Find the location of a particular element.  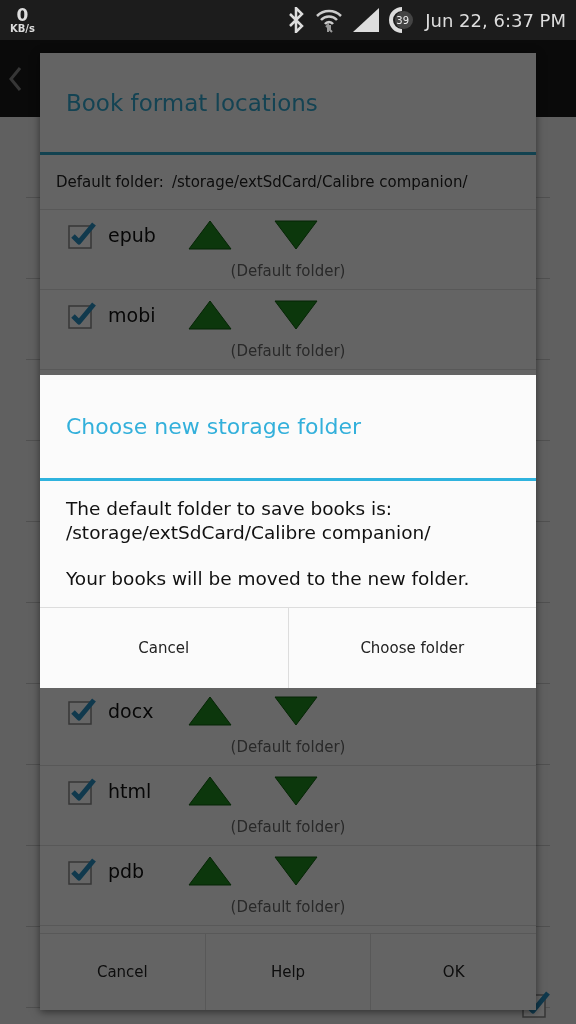

dialog-button: Help is located at coordinates (288, 972).